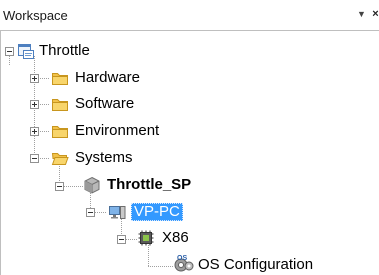 This screenshot has height=275, width=379. I want to click on tree-node-label: Throttle_SP, so click(149, 185).